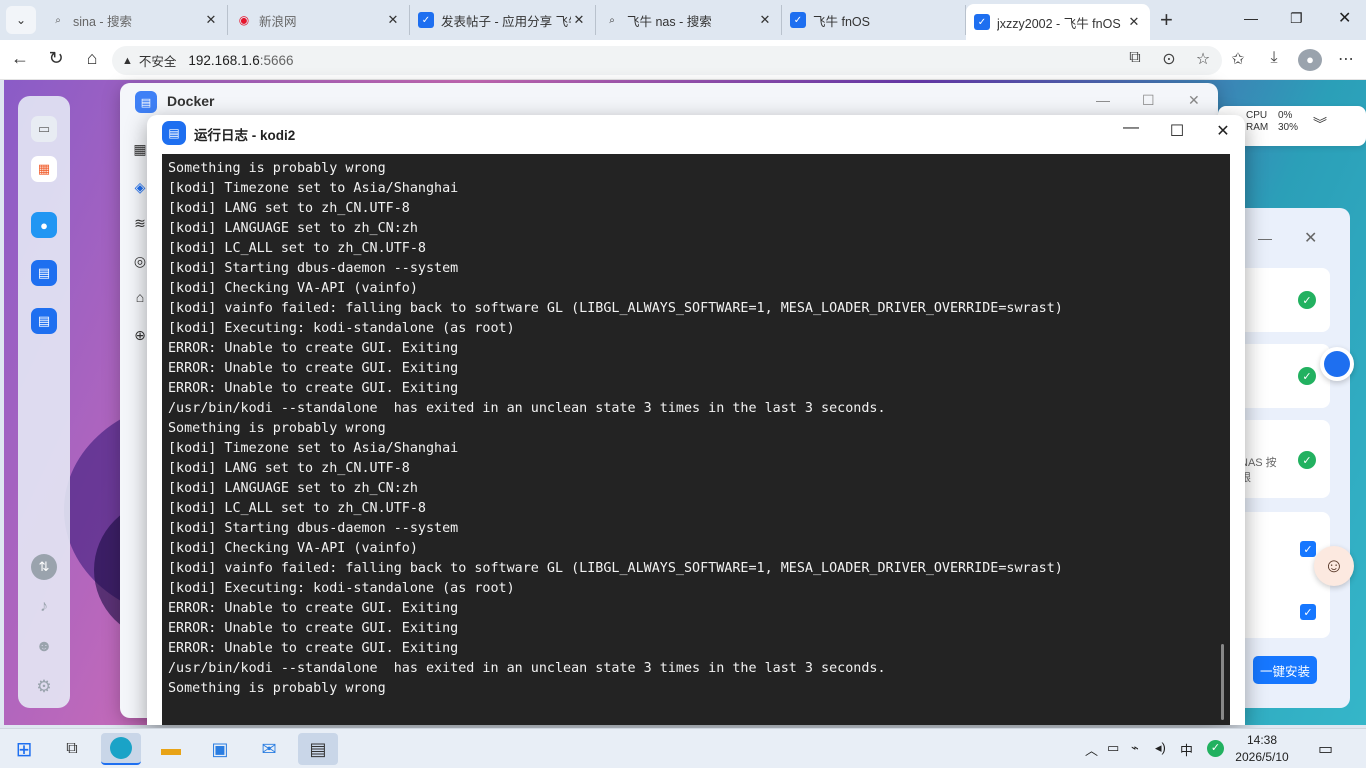  What do you see at coordinates (1258, 463) in the screenshot?
I see `card-text-line: NAS 按` at bounding box center [1258, 463].